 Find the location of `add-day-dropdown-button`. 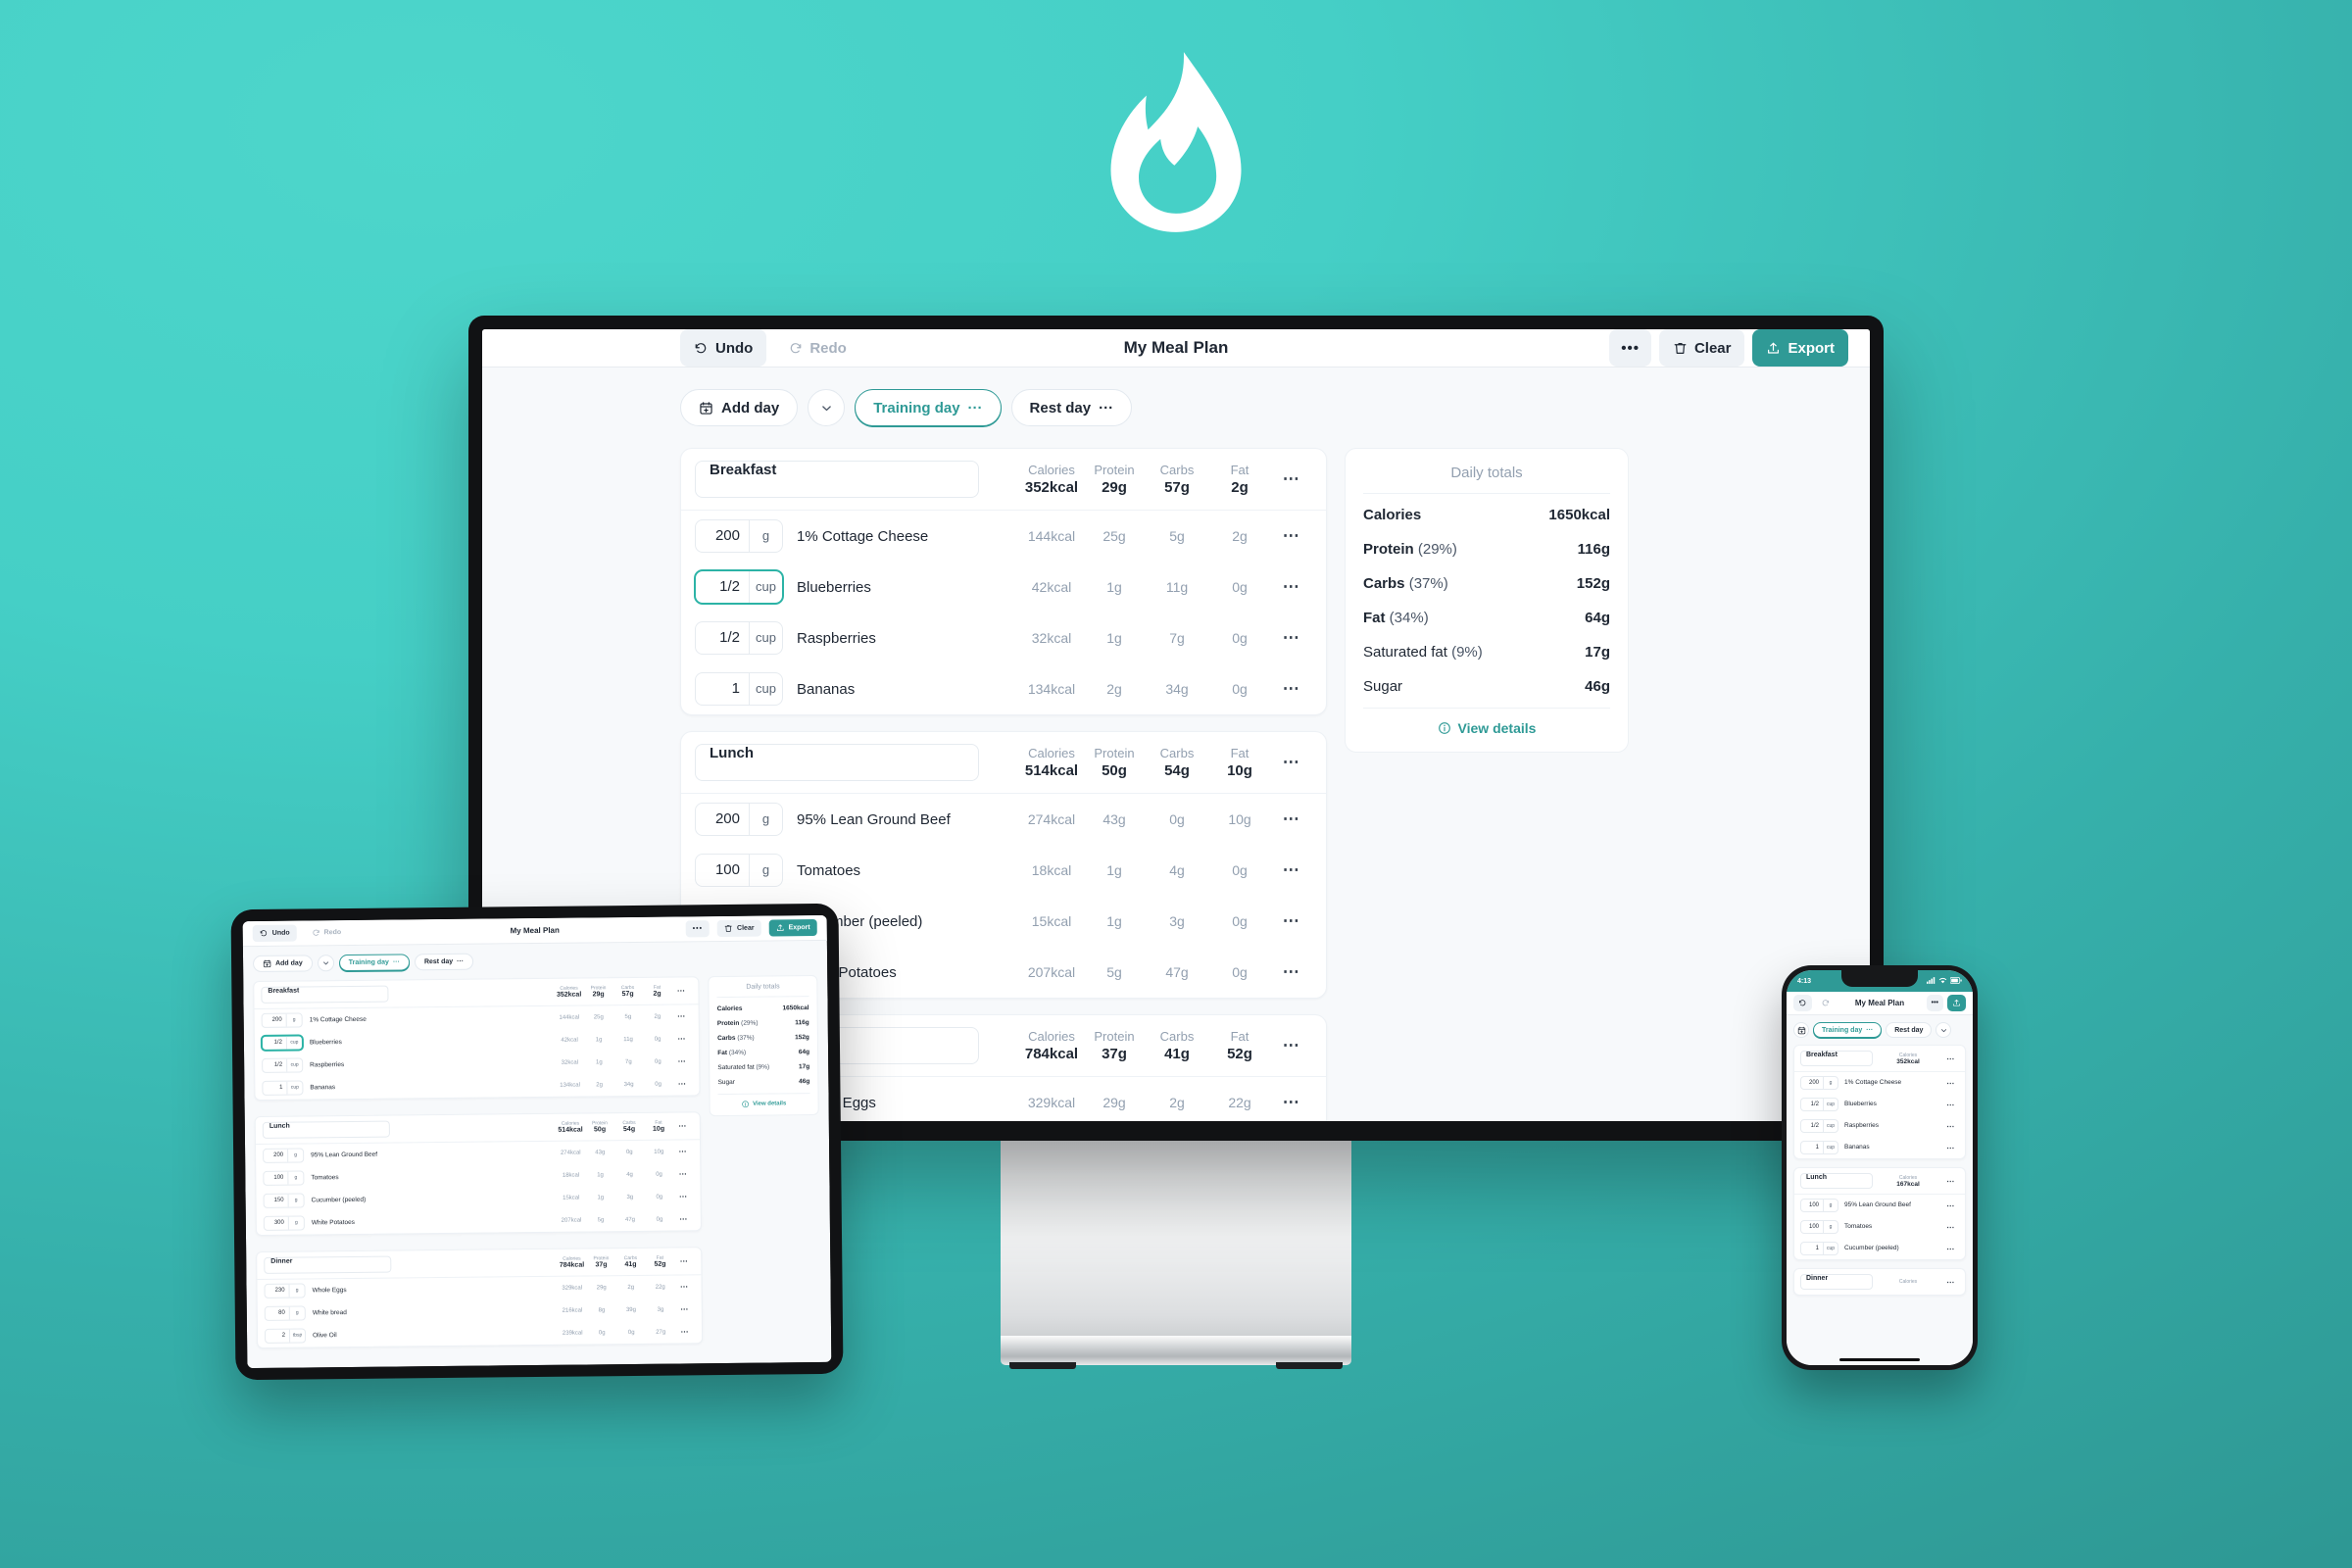

add-day-dropdown-button is located at coordinates (325, 964).